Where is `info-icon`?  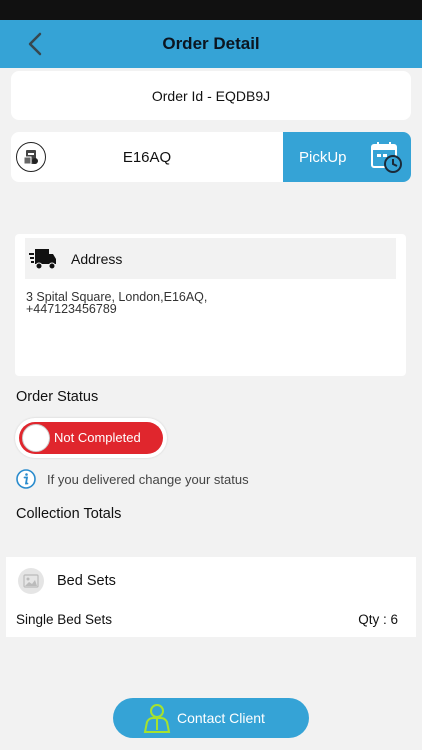 info-icon is located at coordinates (26, 479).